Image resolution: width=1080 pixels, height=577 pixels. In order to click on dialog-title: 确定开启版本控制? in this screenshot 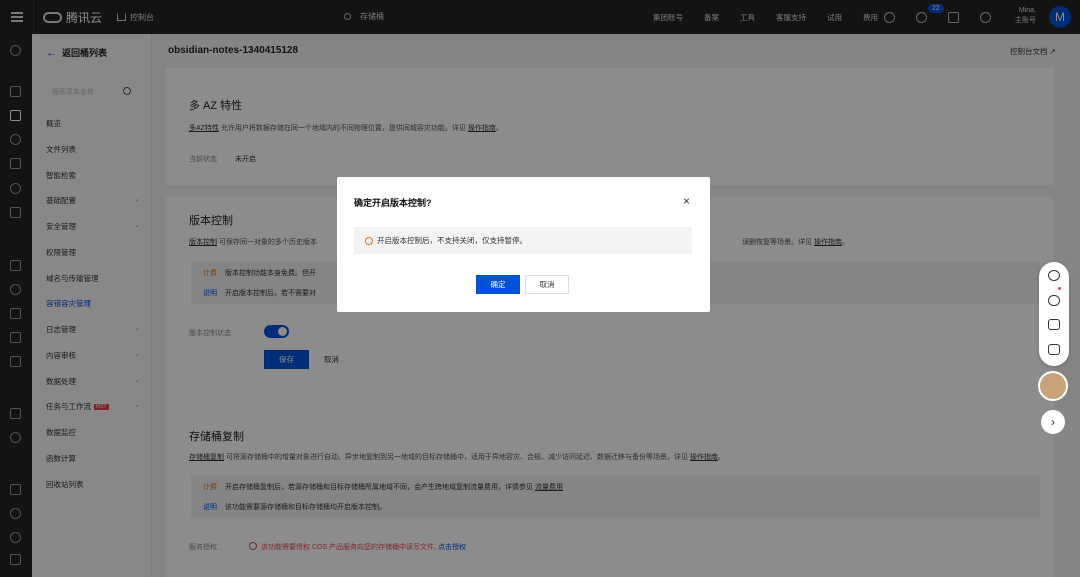, I will do `click(393, 203)`.